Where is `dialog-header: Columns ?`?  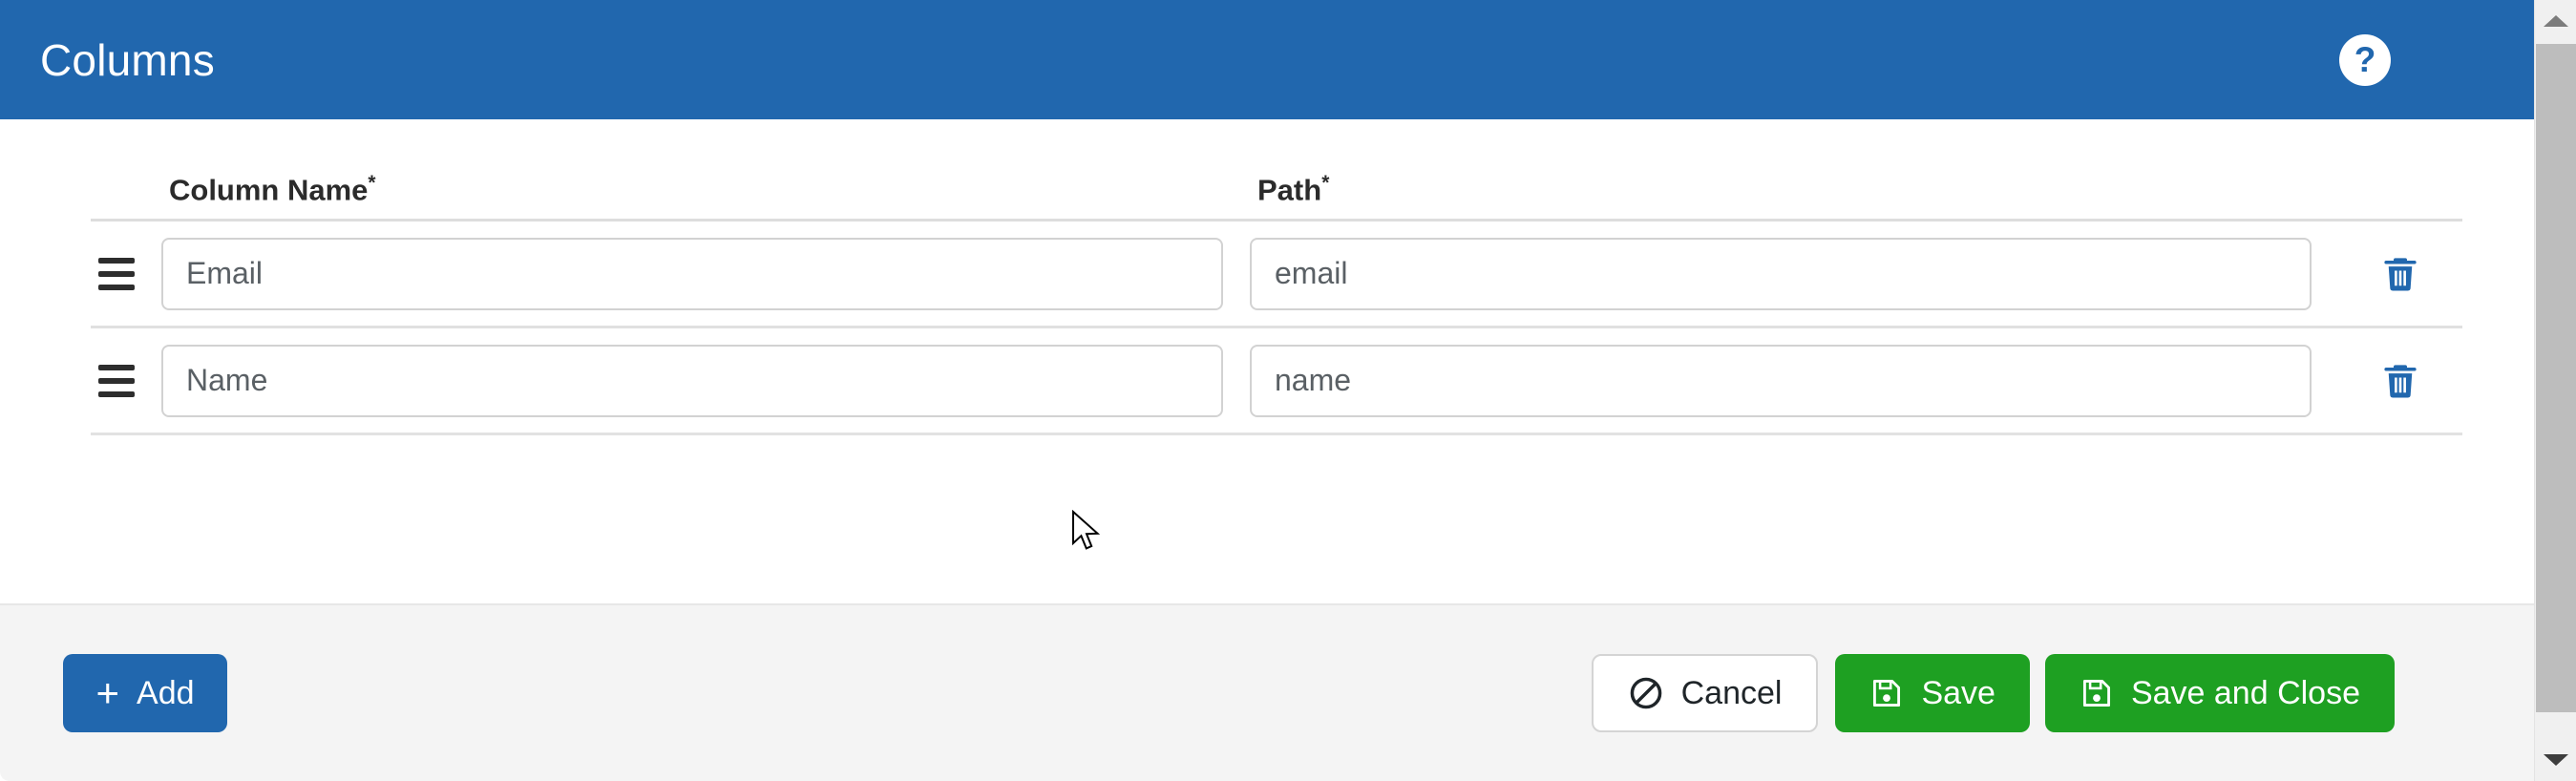 dialog-header: Columns ? is located at coordinates (1267, 60).